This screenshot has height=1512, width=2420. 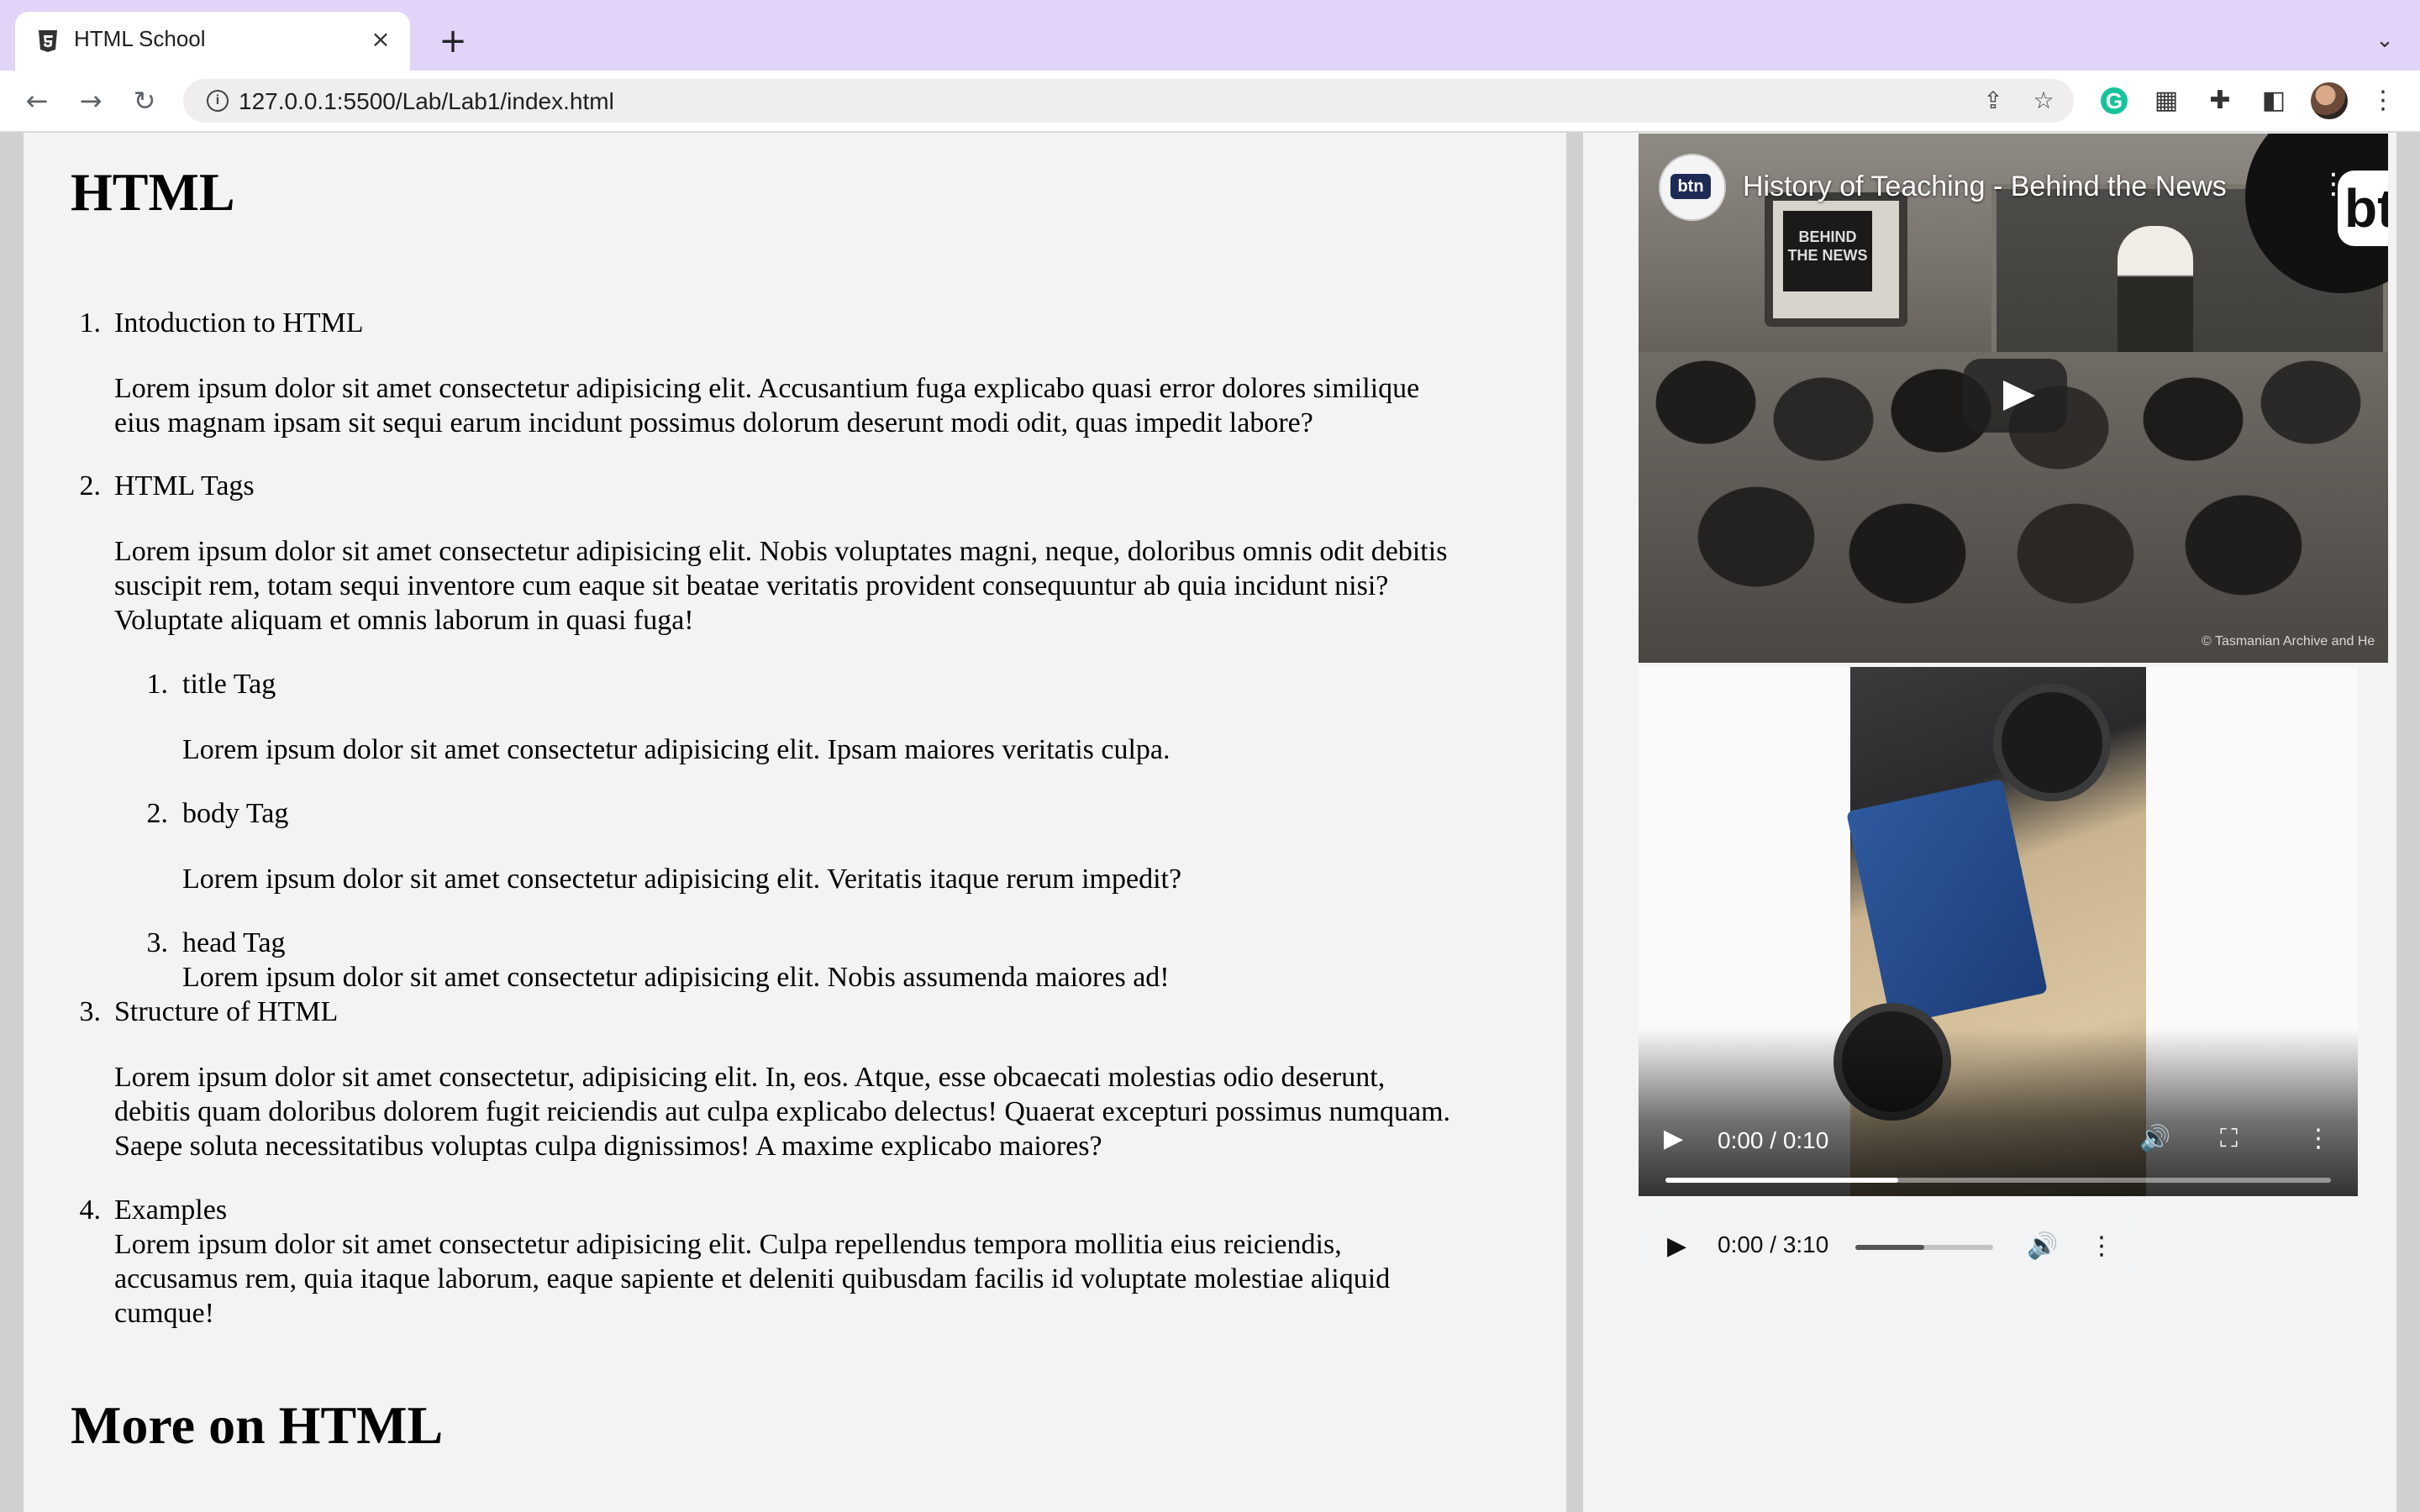 What do you see at coordinates (2220, 101) in the screenshot?
I see `puzzle-icon: ✚` at bounding box center [2220, 101].